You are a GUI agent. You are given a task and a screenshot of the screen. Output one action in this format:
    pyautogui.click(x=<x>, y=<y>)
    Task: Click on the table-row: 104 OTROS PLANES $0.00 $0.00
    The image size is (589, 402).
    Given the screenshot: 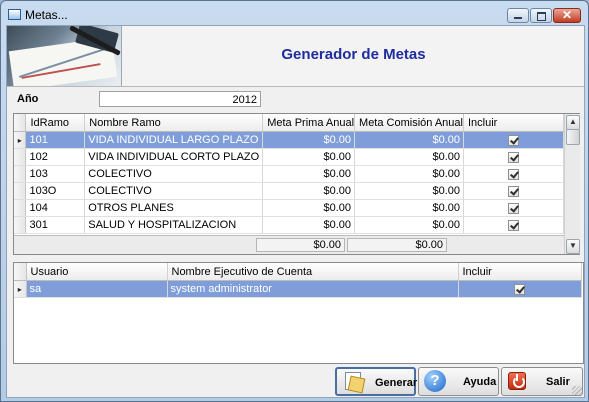 What is the action you would take?
    pyautogui.click(x=289, y=208)
    